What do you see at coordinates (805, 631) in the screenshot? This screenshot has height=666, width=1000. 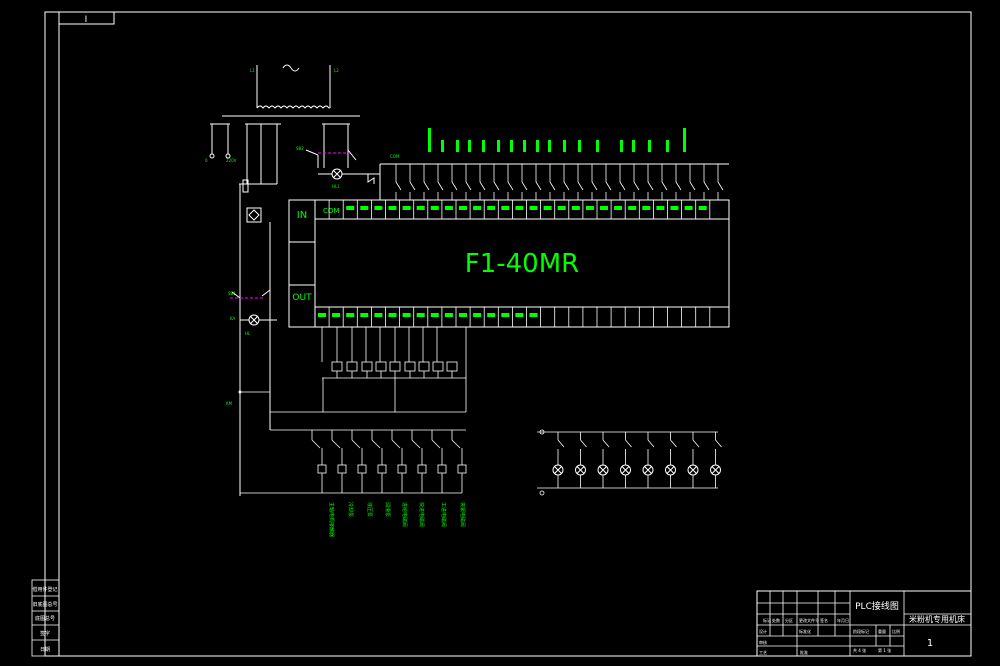 I see `svg-text: 标准化` at bounding box center [805, 631].